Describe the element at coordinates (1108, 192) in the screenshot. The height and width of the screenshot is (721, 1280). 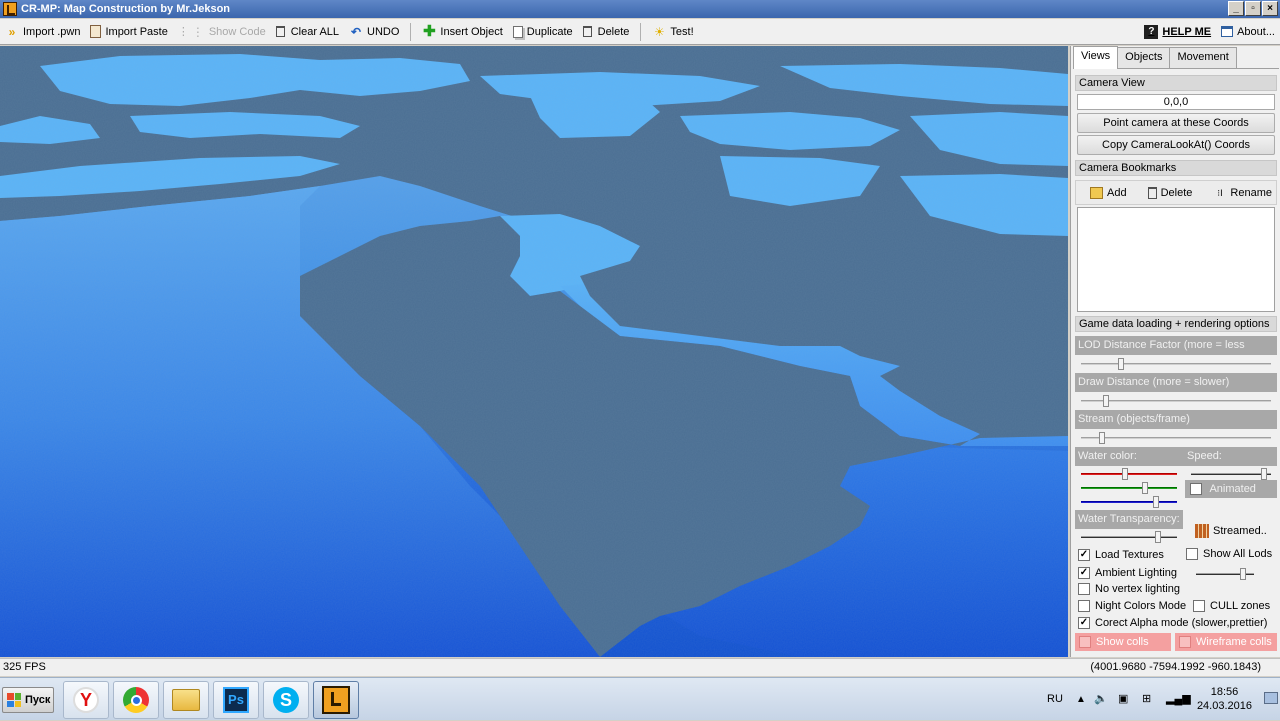
I see `add-bookmark-button: Add` at that location.